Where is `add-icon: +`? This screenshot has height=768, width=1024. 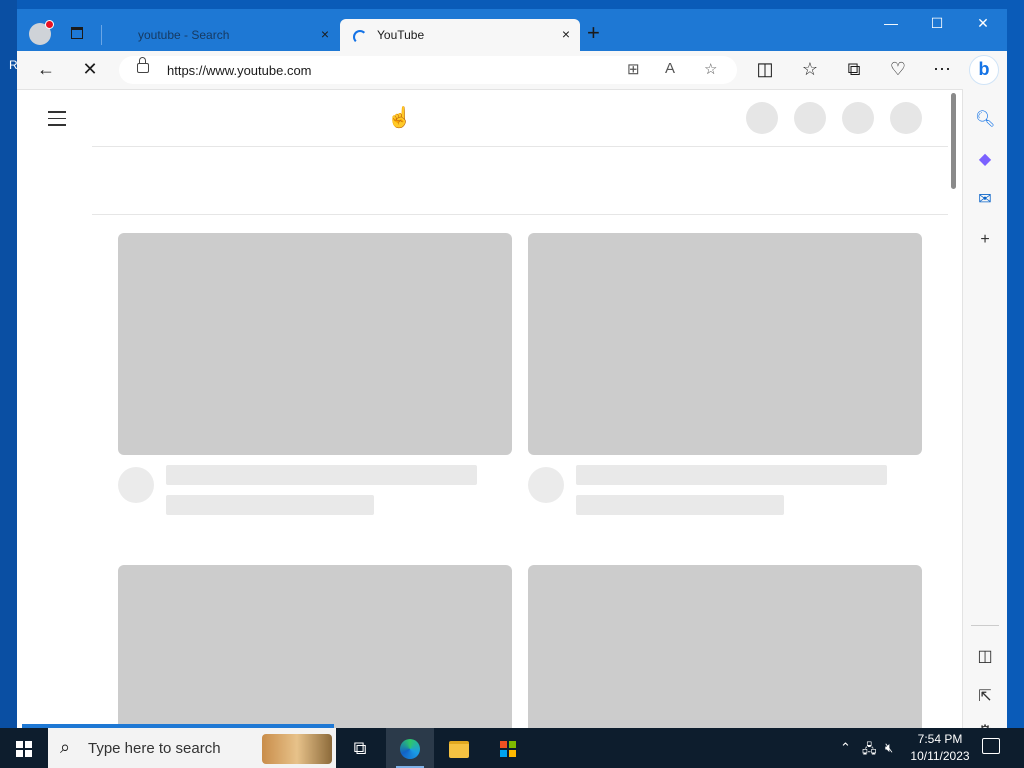 add-icon: + is located at coordinates (985, 240).